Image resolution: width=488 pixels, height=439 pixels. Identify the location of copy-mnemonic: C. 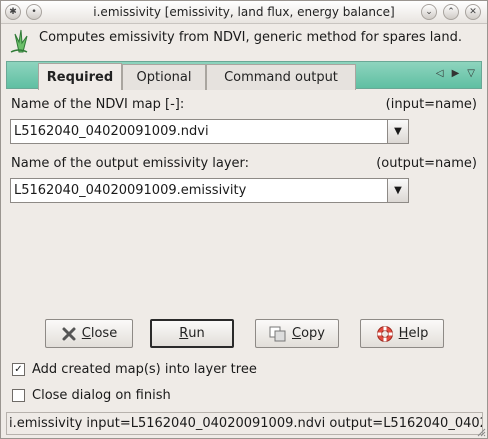
(297, 333).